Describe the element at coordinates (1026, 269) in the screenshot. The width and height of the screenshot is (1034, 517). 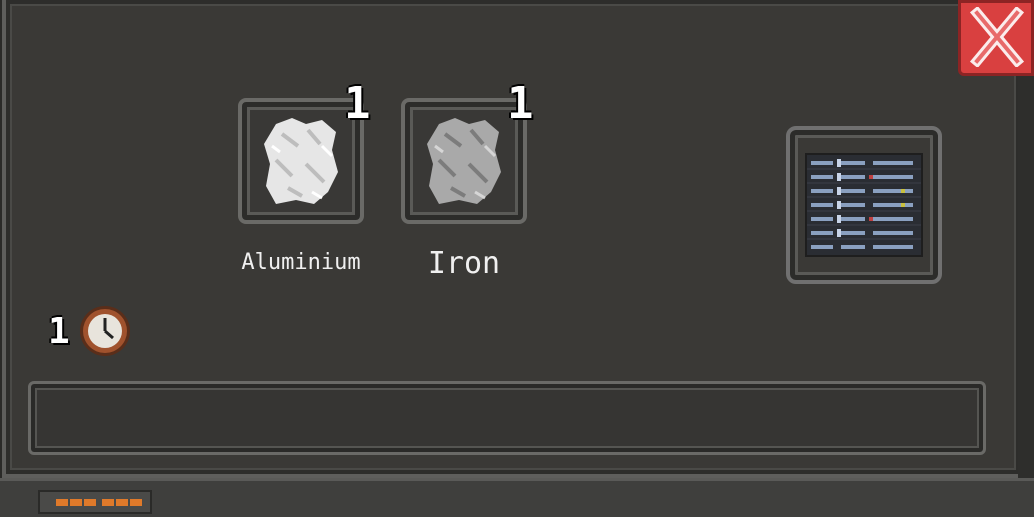
I see `panel-right-edge` at that location.